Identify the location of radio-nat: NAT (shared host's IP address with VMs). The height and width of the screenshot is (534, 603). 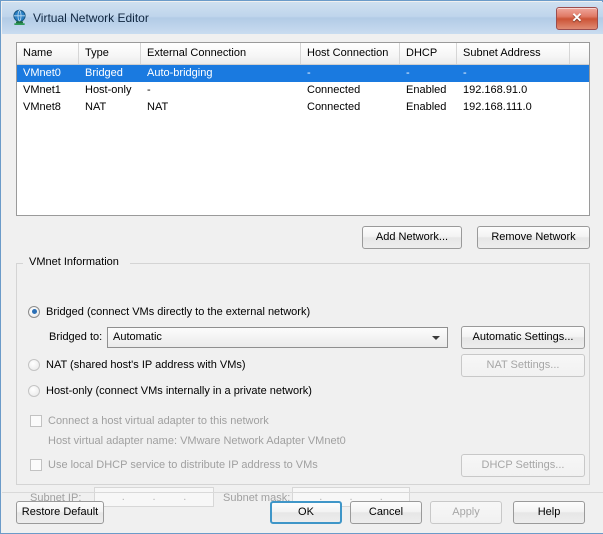
(137, 364).